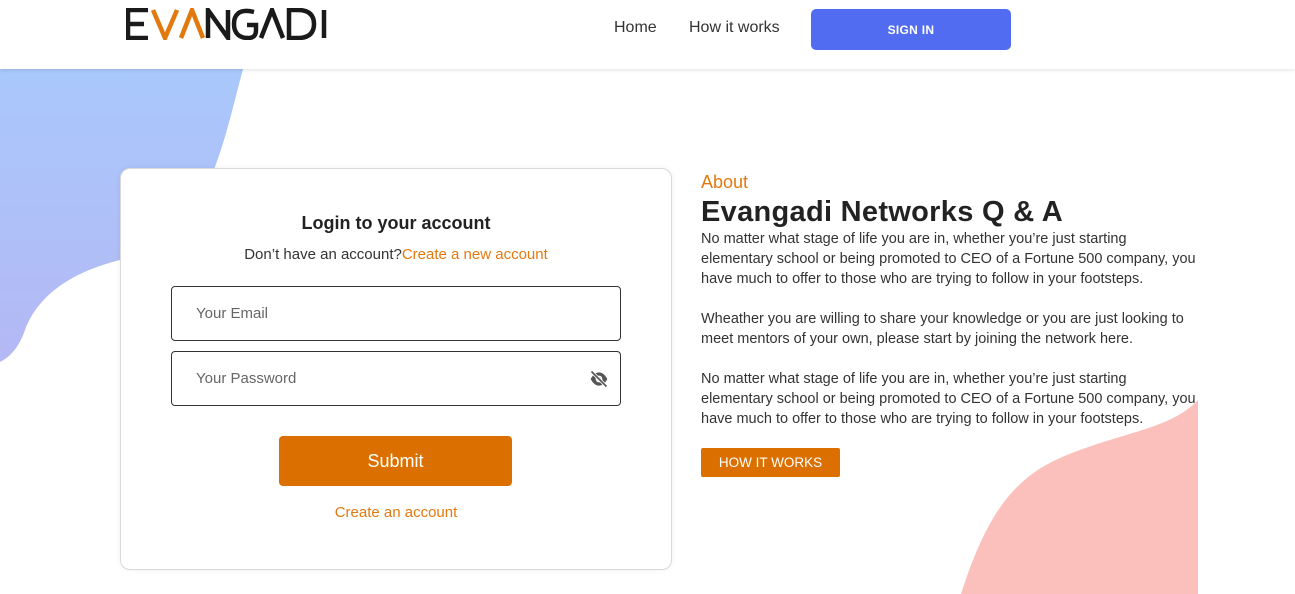  I want to click on email-field-wrapper, so click(396, 313).